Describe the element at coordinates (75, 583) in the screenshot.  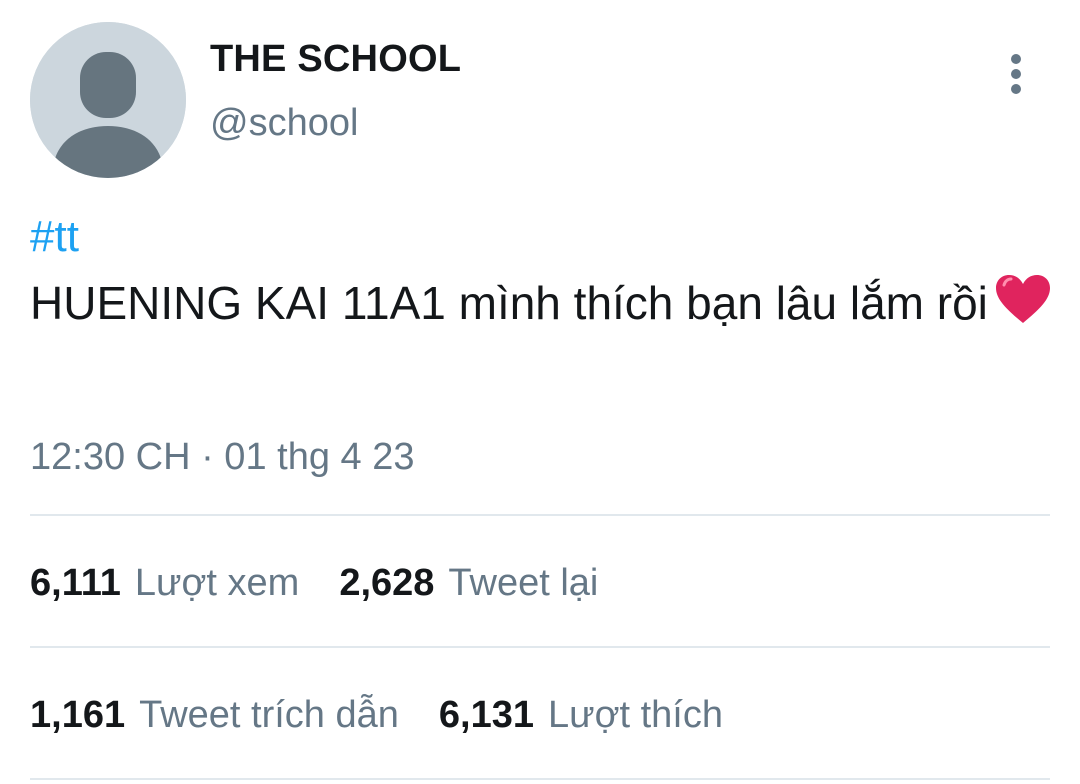
I see `views-count: 6,111` at that location.